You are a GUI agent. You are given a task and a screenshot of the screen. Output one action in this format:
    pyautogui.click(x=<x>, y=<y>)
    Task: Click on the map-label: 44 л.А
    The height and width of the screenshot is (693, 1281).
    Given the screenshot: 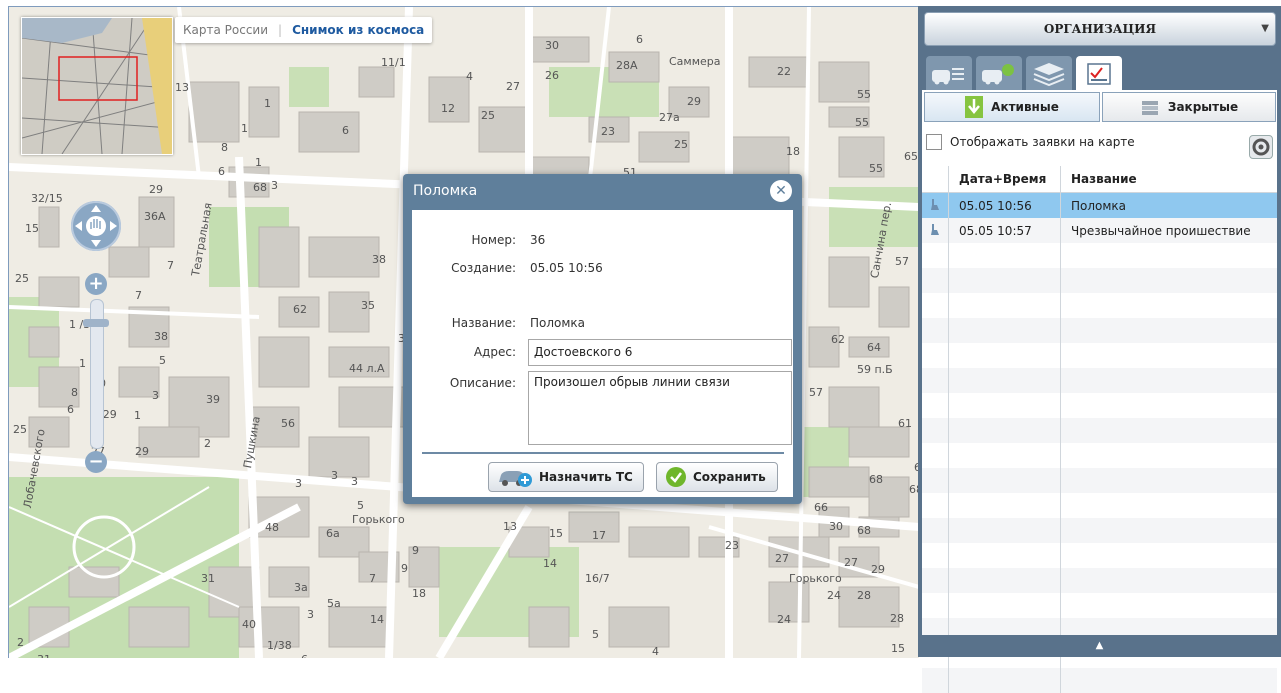 What is the action you would take?
    pyautogui.click(x=367, y=368)
    